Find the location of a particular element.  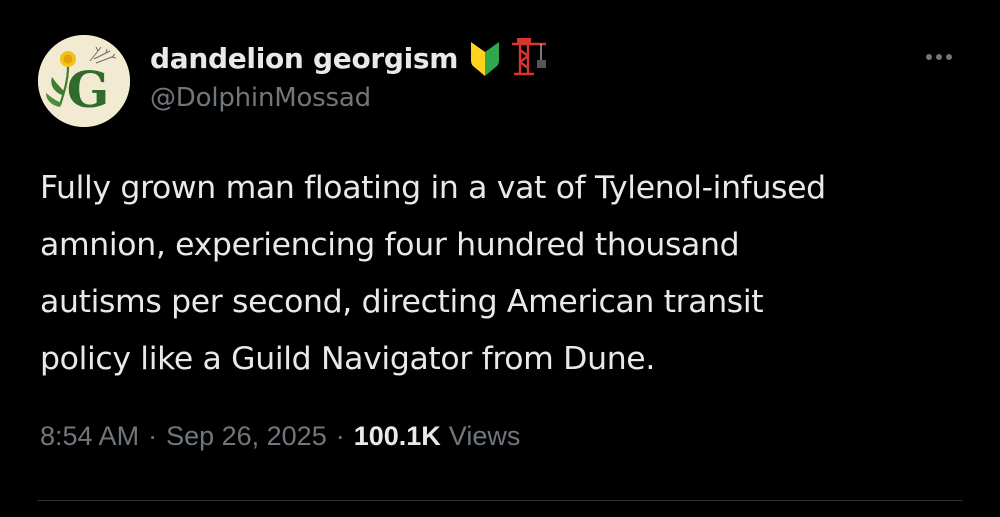

author-block: dandelion georgism @DolphinMossad is located at coordinates (349, 74).